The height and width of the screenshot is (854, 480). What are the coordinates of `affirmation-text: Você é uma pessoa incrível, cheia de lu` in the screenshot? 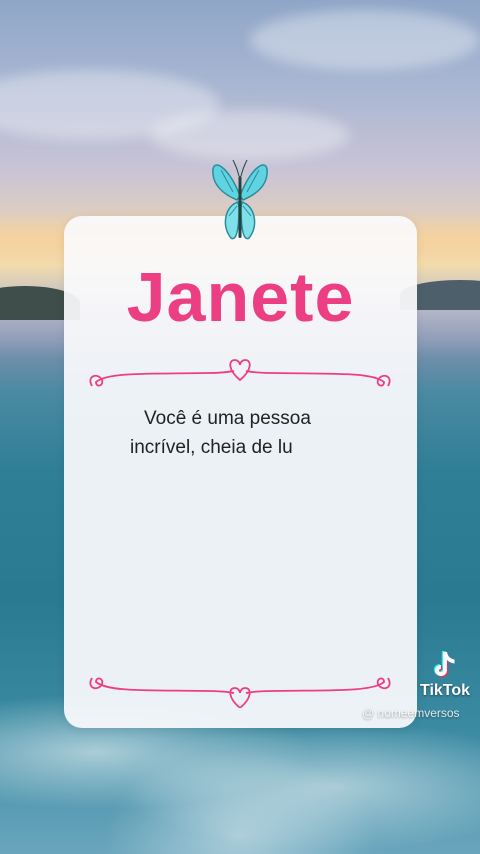 It's located at (260, 433).